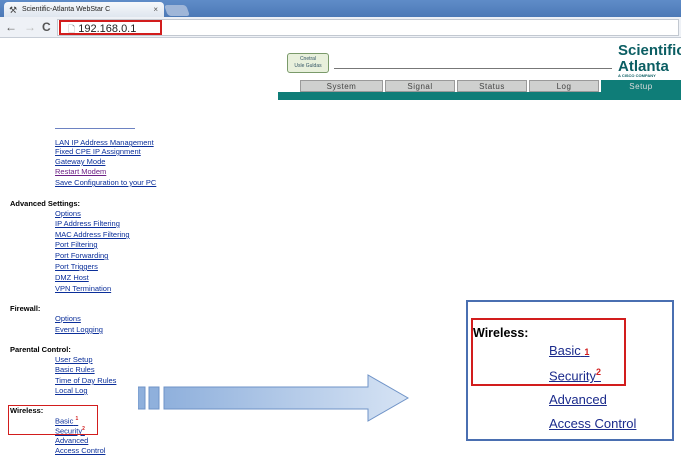 The image size is (681, 456). I want to click on tab-log: Log, so click(564, 86).